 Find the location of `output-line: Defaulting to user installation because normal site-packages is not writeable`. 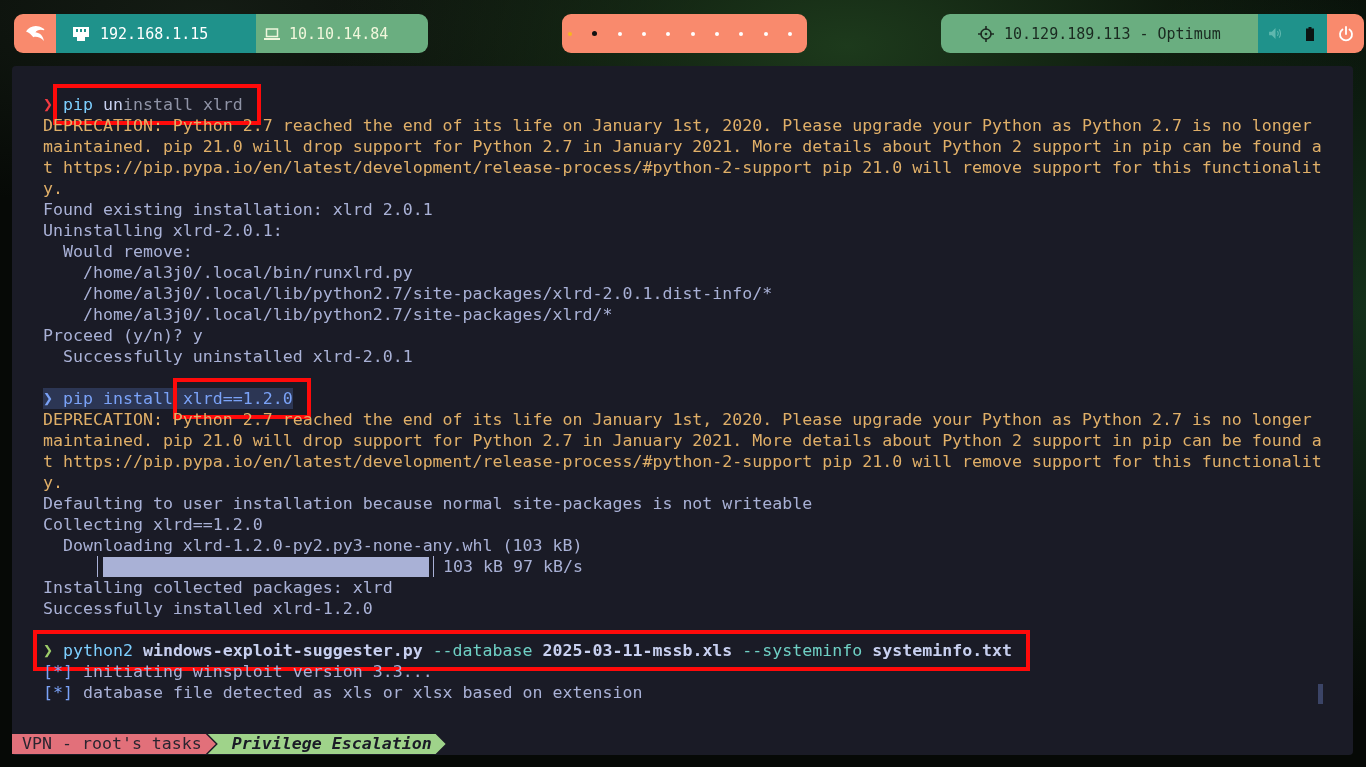

output-line: Defaulting to user installation because normal site-packages is not writeable is located at coordinates (428, 503).